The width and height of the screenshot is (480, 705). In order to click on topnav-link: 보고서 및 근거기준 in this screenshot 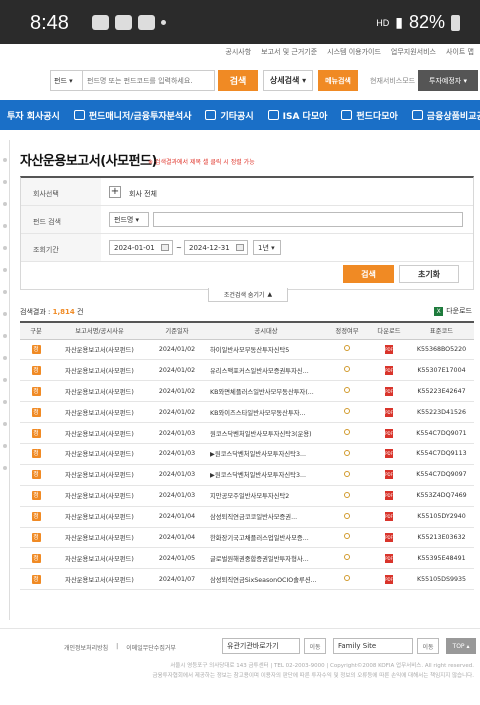, I will do `click(289, 52)`.